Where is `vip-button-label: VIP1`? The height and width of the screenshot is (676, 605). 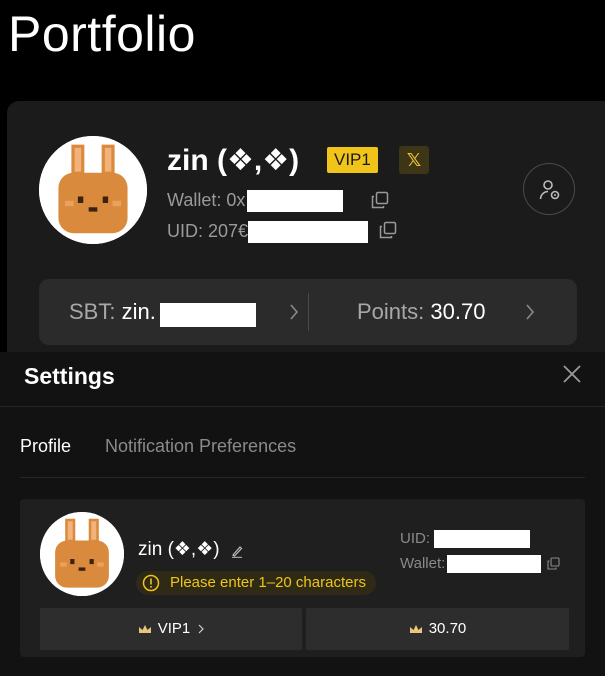 vip-button-label: VIP1 is located at coordinates (174, 628).